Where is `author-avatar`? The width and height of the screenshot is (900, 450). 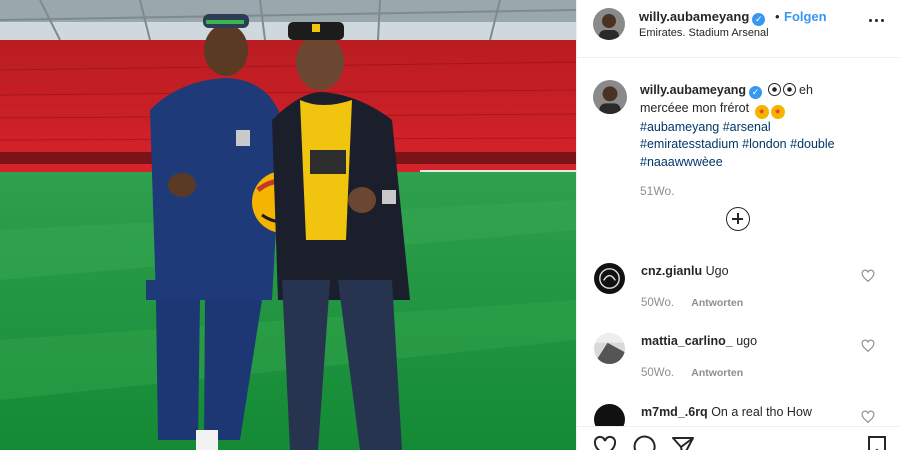 author-avatar is located at coordinates (609, 24).